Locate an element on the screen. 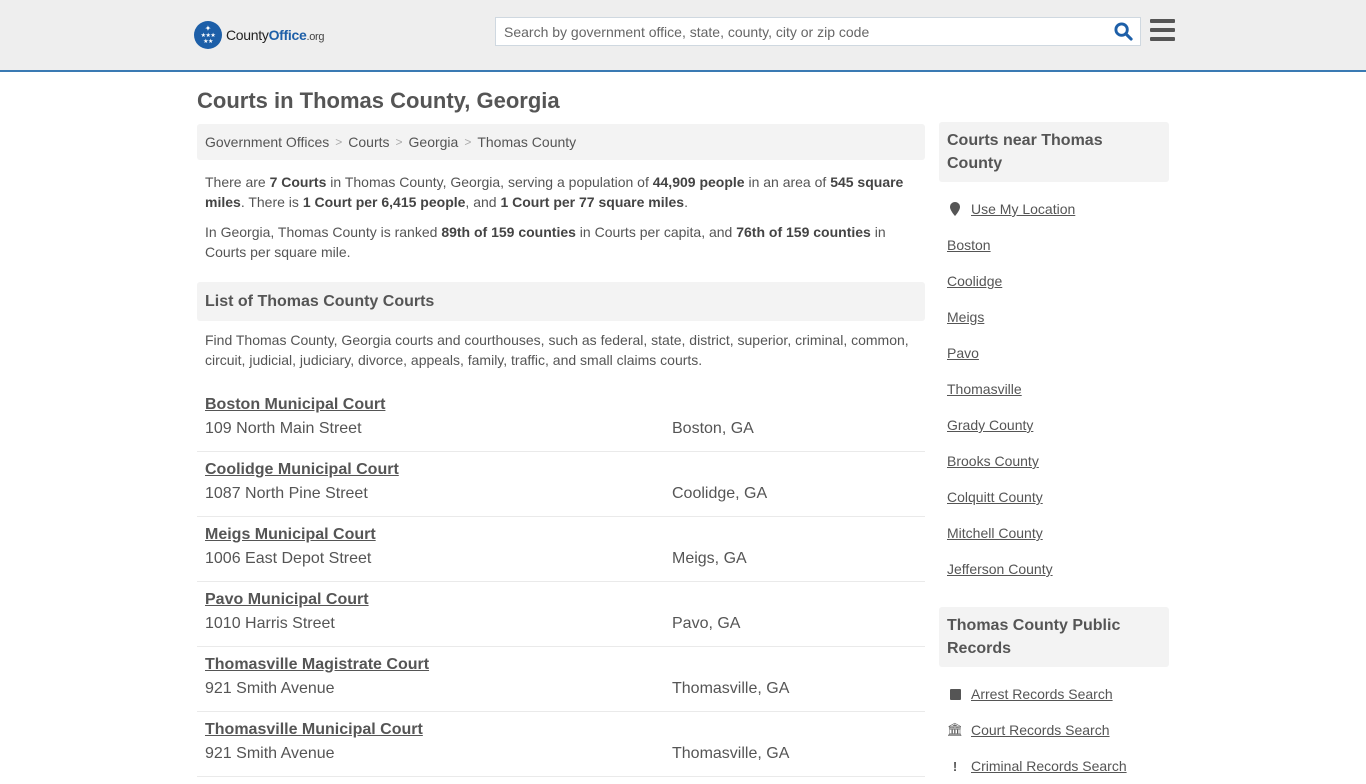  page-title: Courts in Thomas County, Georgia is located at coordinates (378, 100).